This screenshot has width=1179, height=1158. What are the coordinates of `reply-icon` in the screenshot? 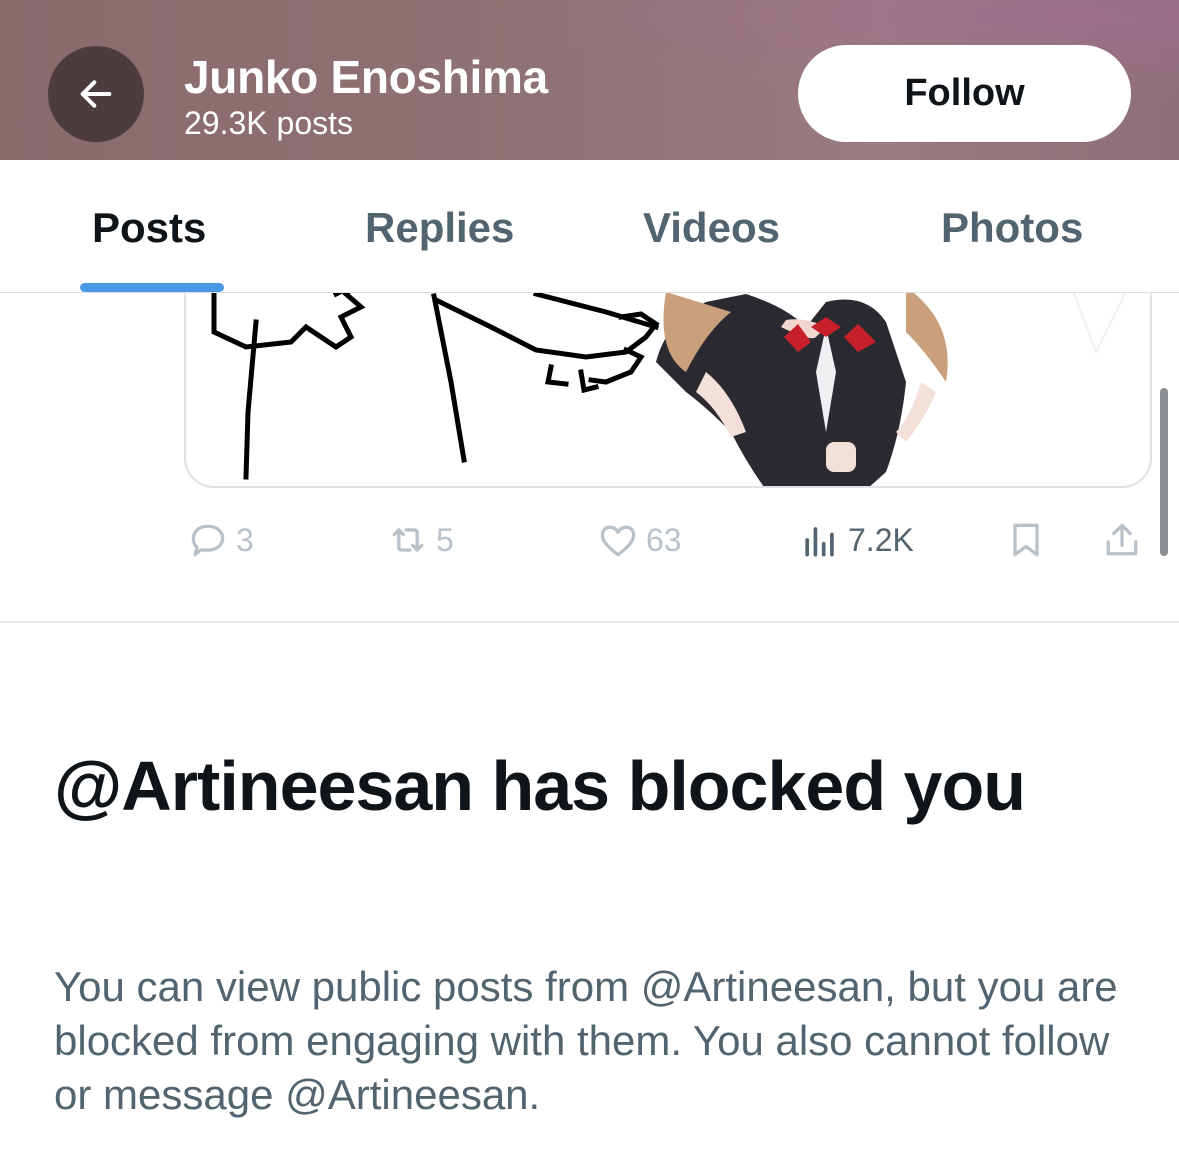 It's located at (208, 540).